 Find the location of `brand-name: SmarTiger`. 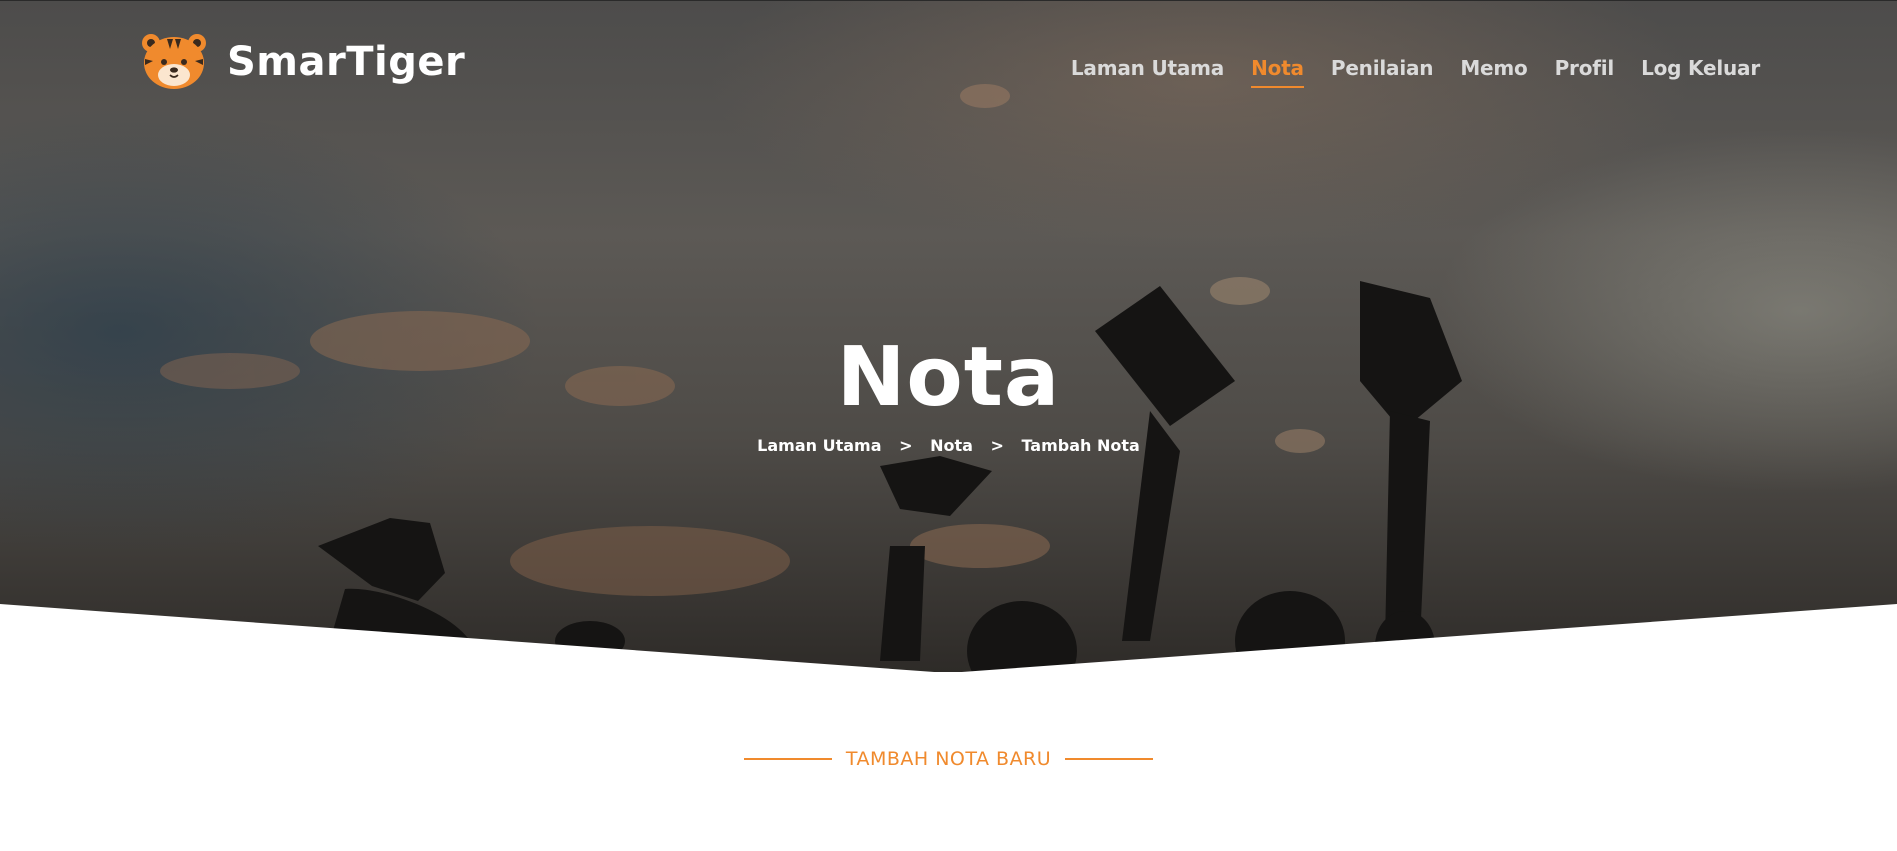

brand-name: SmarTiger is located at coordinates (346, 62).